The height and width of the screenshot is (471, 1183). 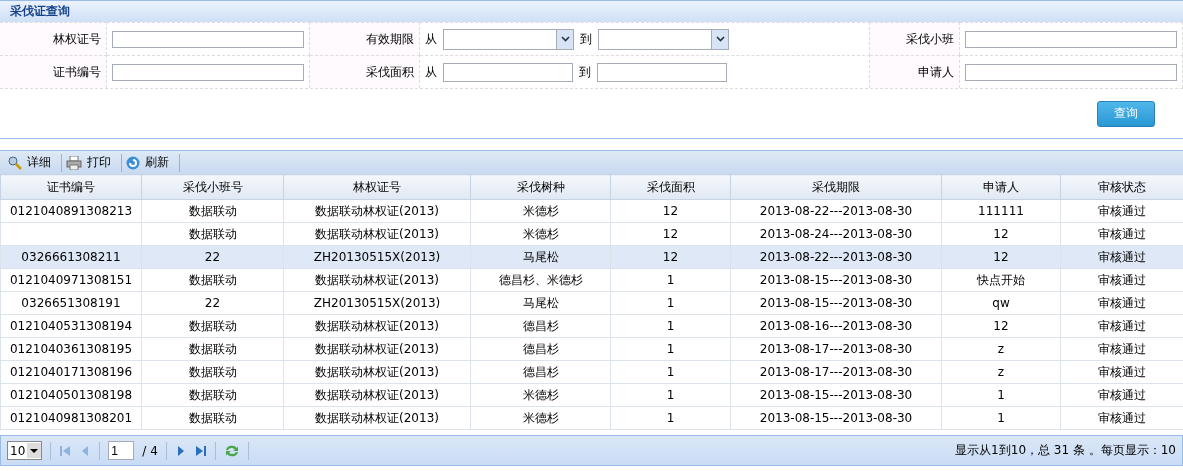 What do you see at coordinates (25, 450) in the screenshot?
I see `page-size-select: 10` at bounding box center [25, 450].